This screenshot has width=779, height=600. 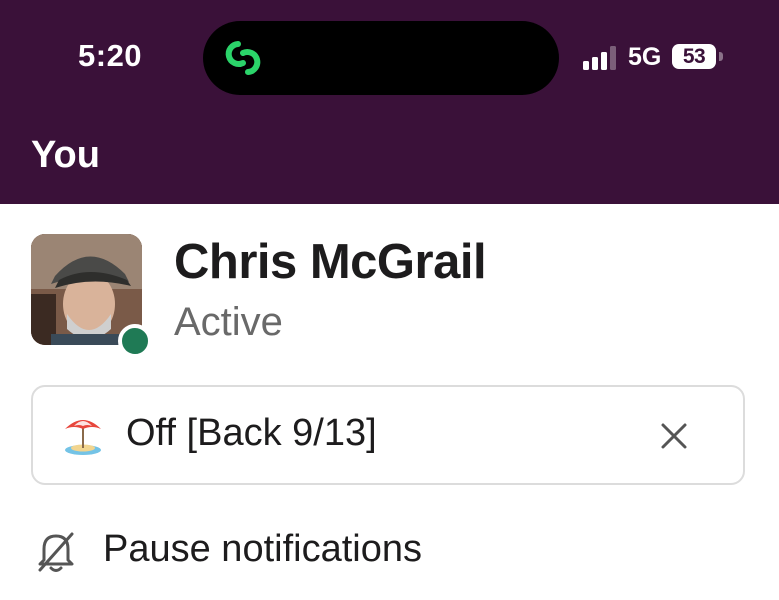 I want to click on network-type: 5G, so click(x=645, y=57).